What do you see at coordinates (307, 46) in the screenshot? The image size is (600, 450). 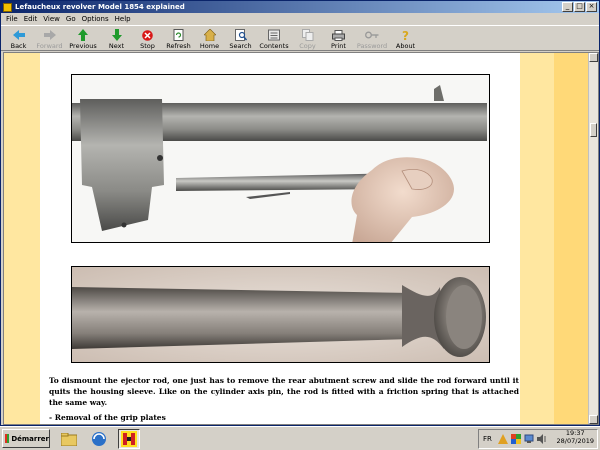 I see `copy-label: Copy` at bounding box center [307, 46].